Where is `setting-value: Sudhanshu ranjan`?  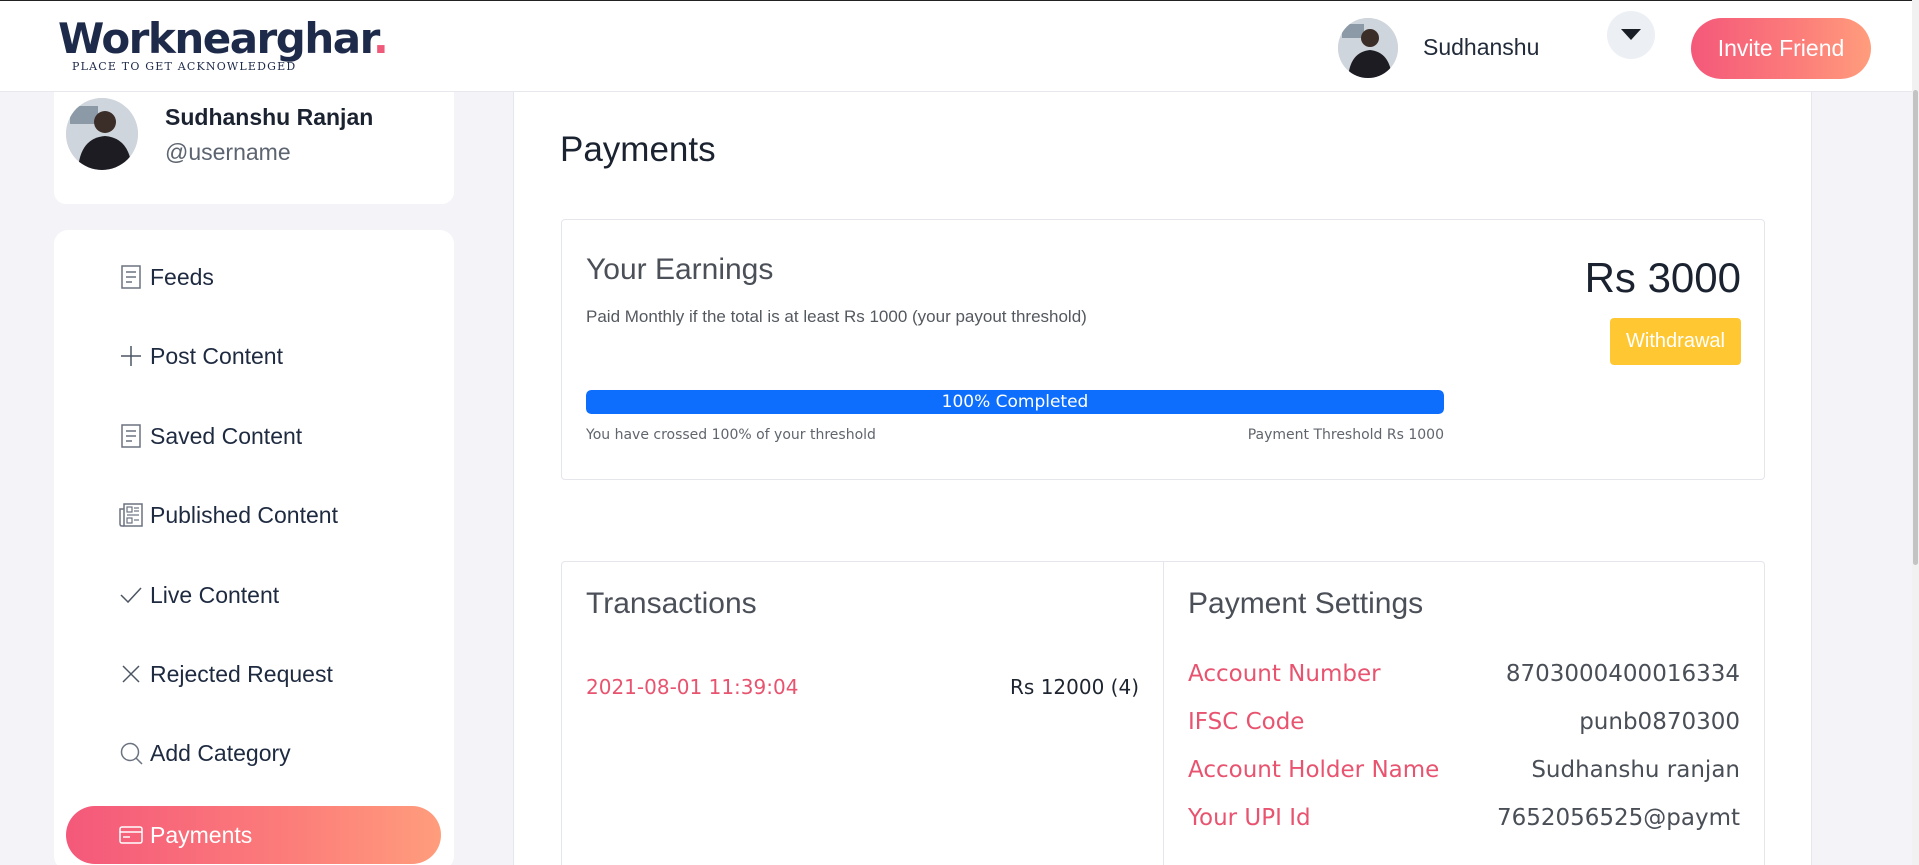
setting-value: Sudhanshu ranjan is located at coordinates (1635, 770).